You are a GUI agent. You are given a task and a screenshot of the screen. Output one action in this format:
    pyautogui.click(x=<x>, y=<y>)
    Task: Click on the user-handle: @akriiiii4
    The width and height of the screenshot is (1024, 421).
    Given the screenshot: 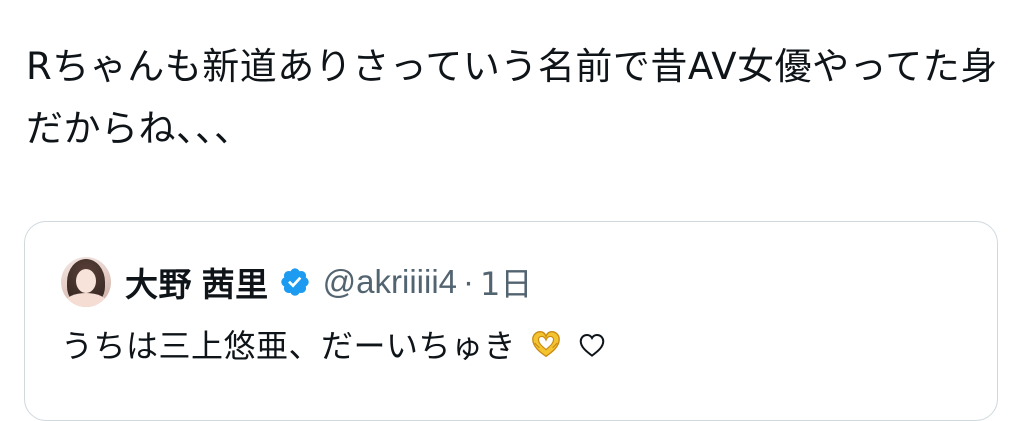 What is the action you would take?
    pyautogui.click(x=390, y=282)
    